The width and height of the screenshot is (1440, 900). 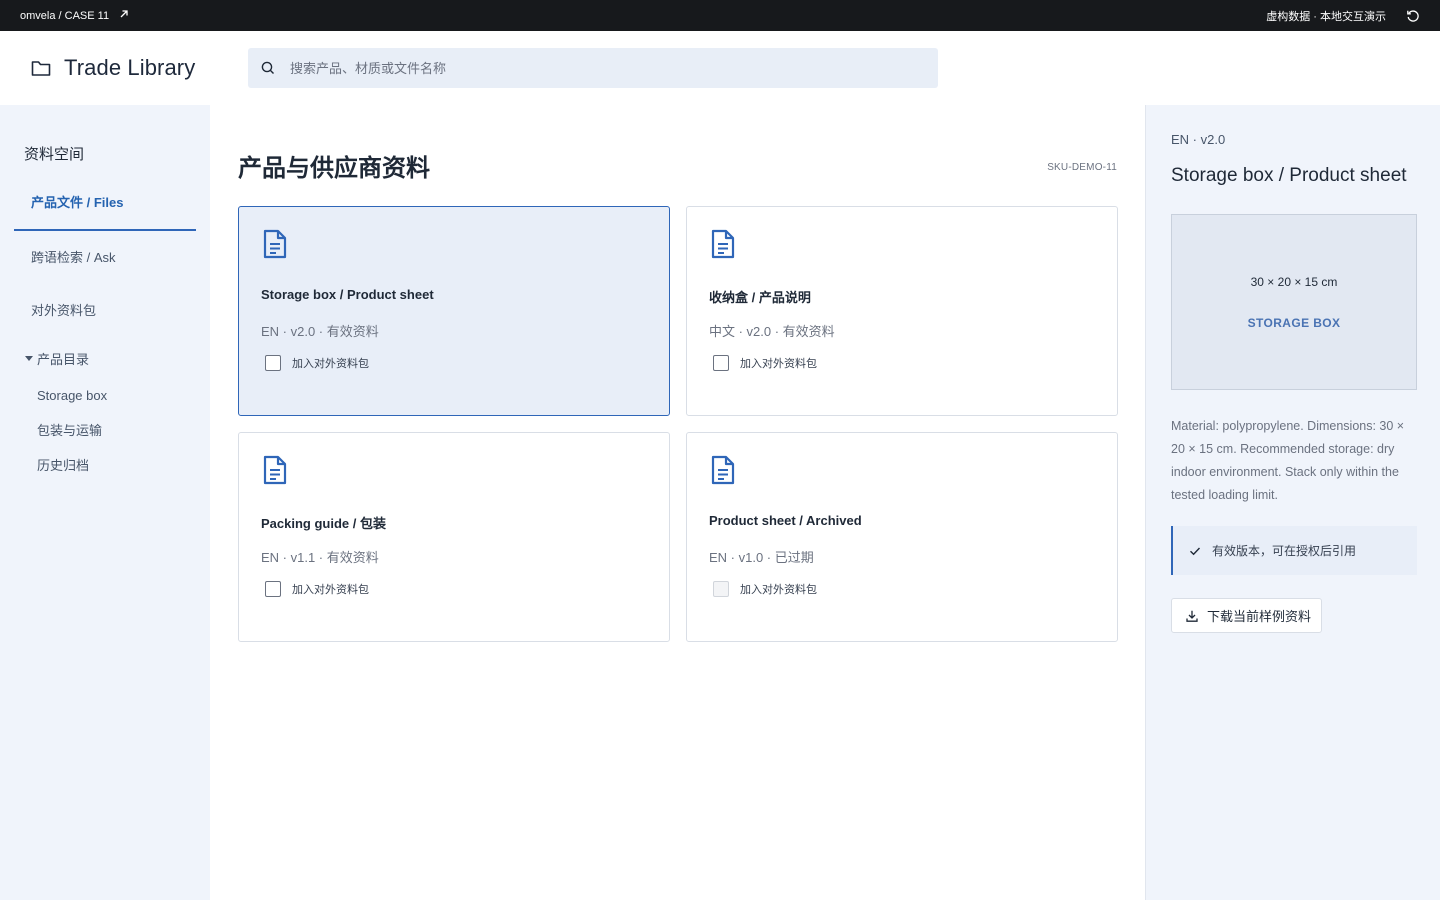 I want to click on tree-item-archive: 历史归档, so click(x=123, y=465).